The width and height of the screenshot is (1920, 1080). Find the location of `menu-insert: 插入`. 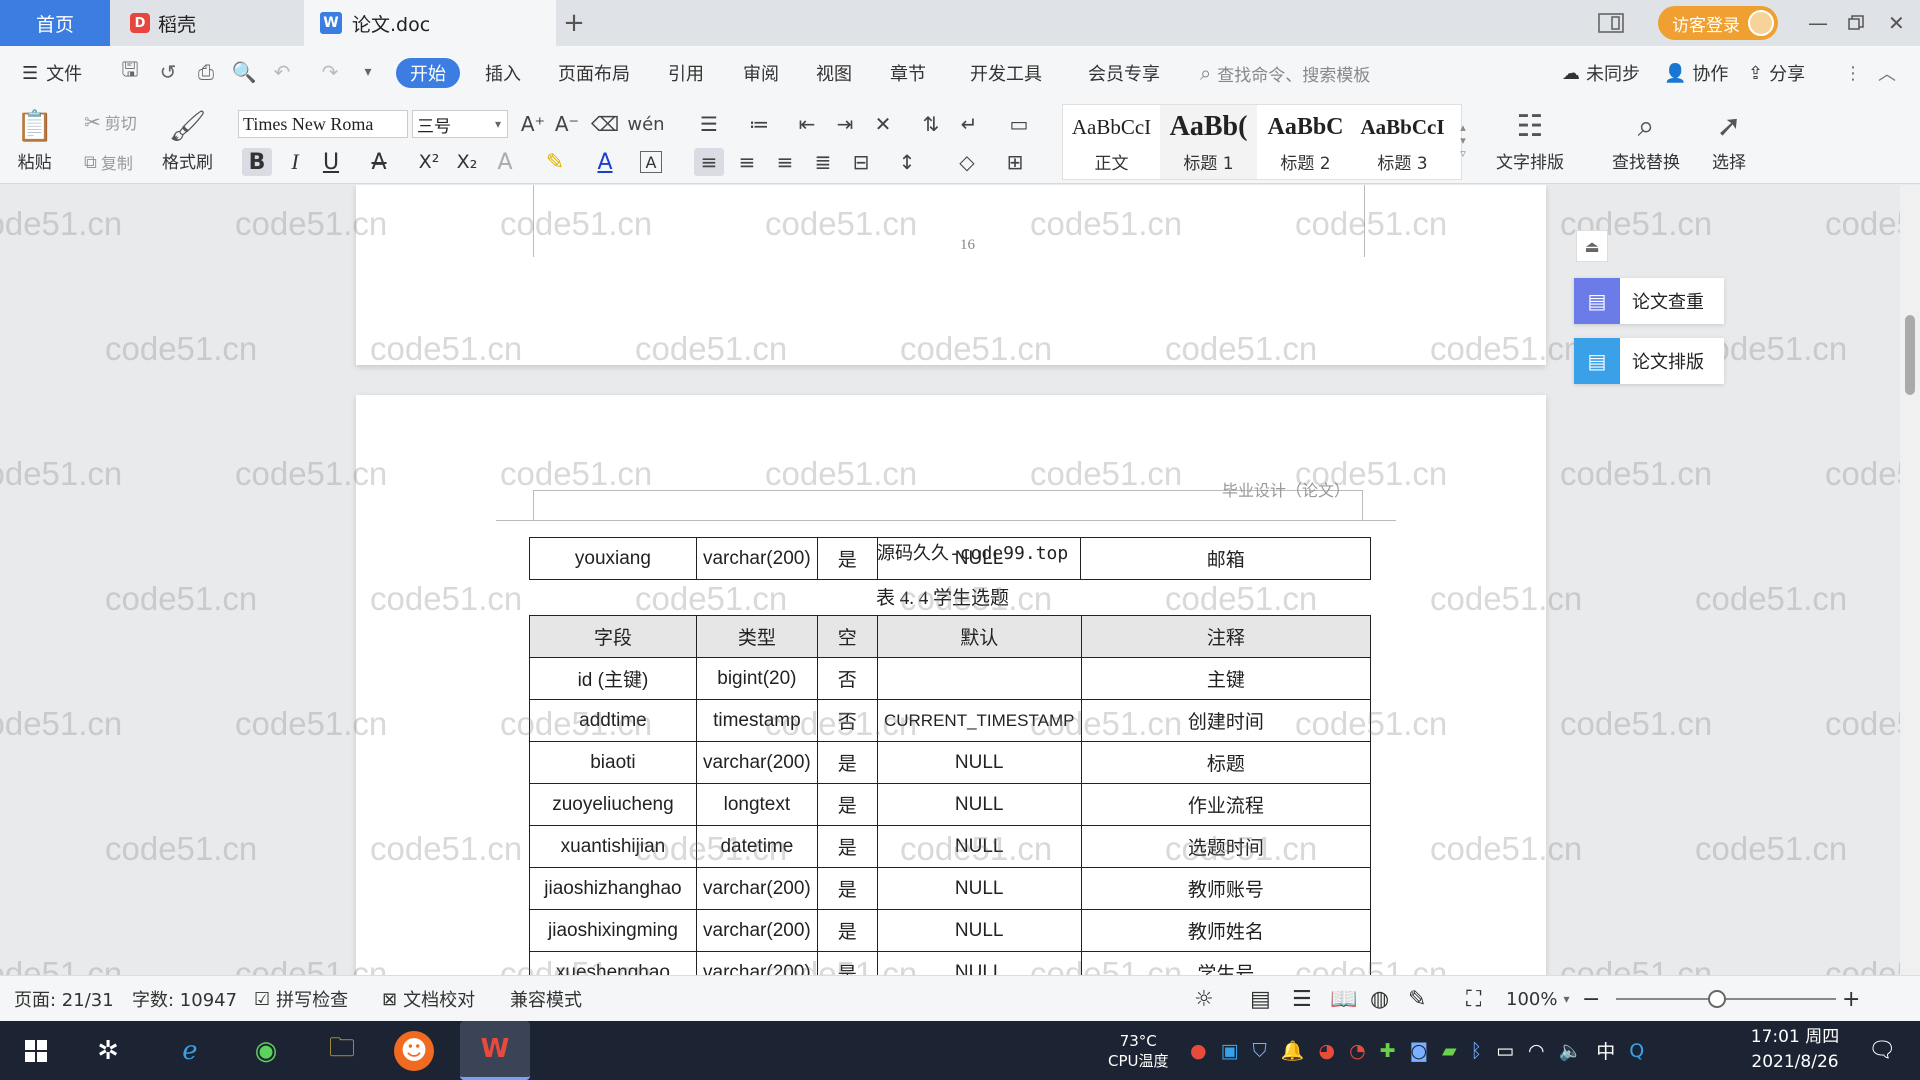

menu-insert: 插入 is located at coordinates (503, 73).